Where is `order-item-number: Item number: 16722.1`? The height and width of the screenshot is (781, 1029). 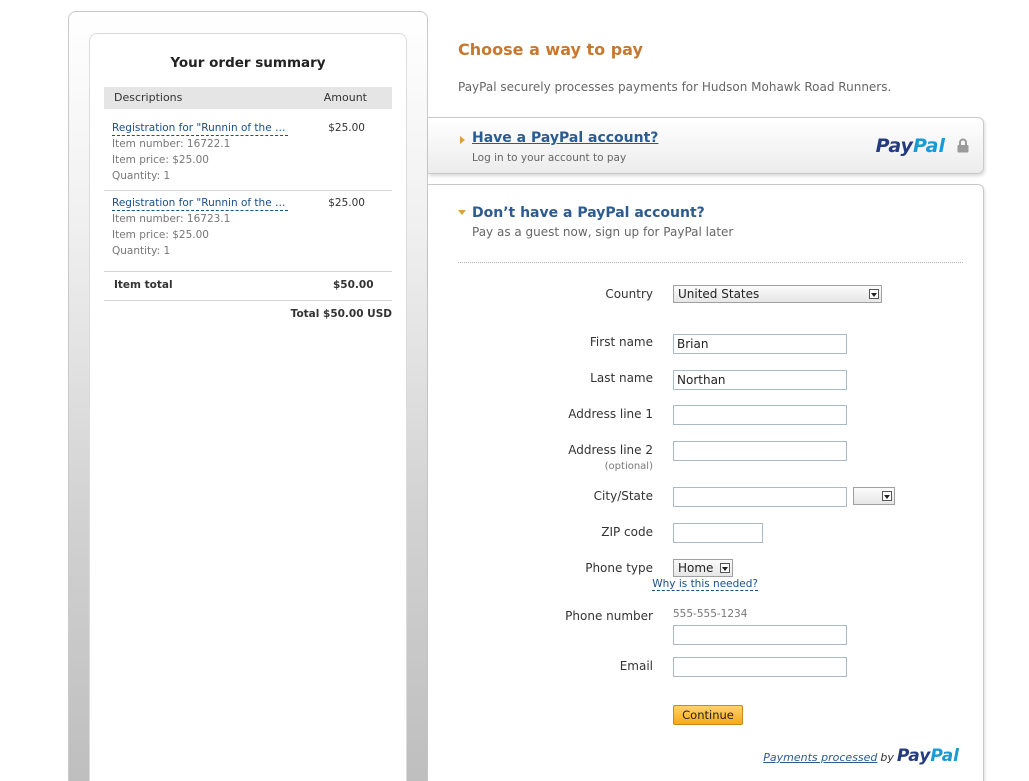 order-item-number: Item number: 16722.1 is located at coordinates (171, 144).